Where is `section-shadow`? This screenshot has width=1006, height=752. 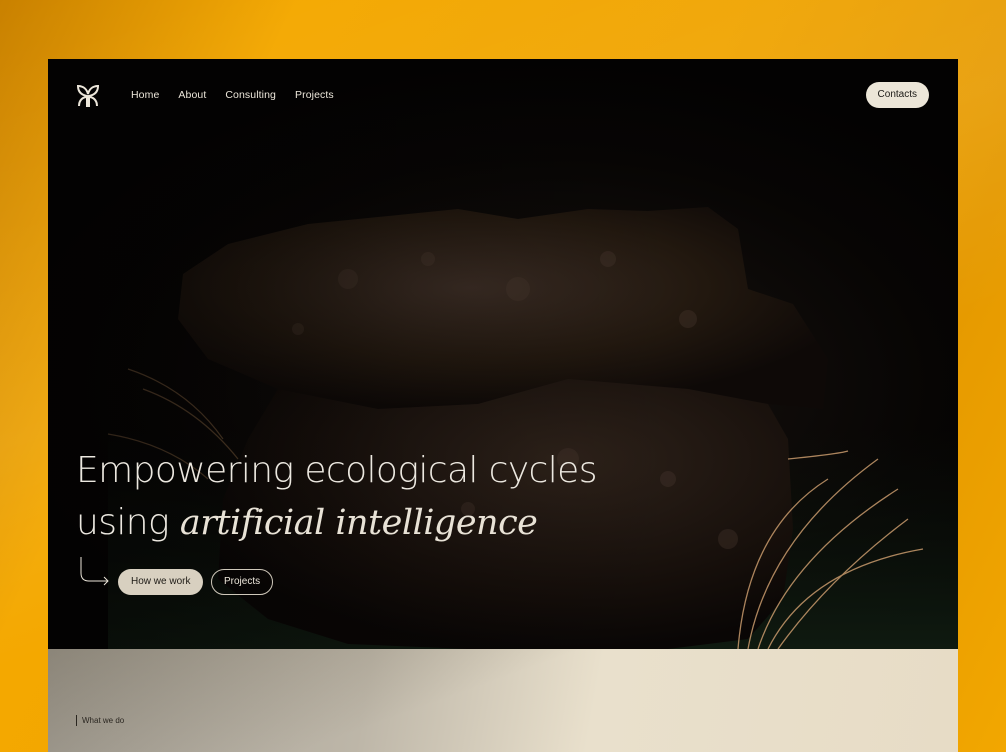 section-shadow is located at coordinates (503, 700).